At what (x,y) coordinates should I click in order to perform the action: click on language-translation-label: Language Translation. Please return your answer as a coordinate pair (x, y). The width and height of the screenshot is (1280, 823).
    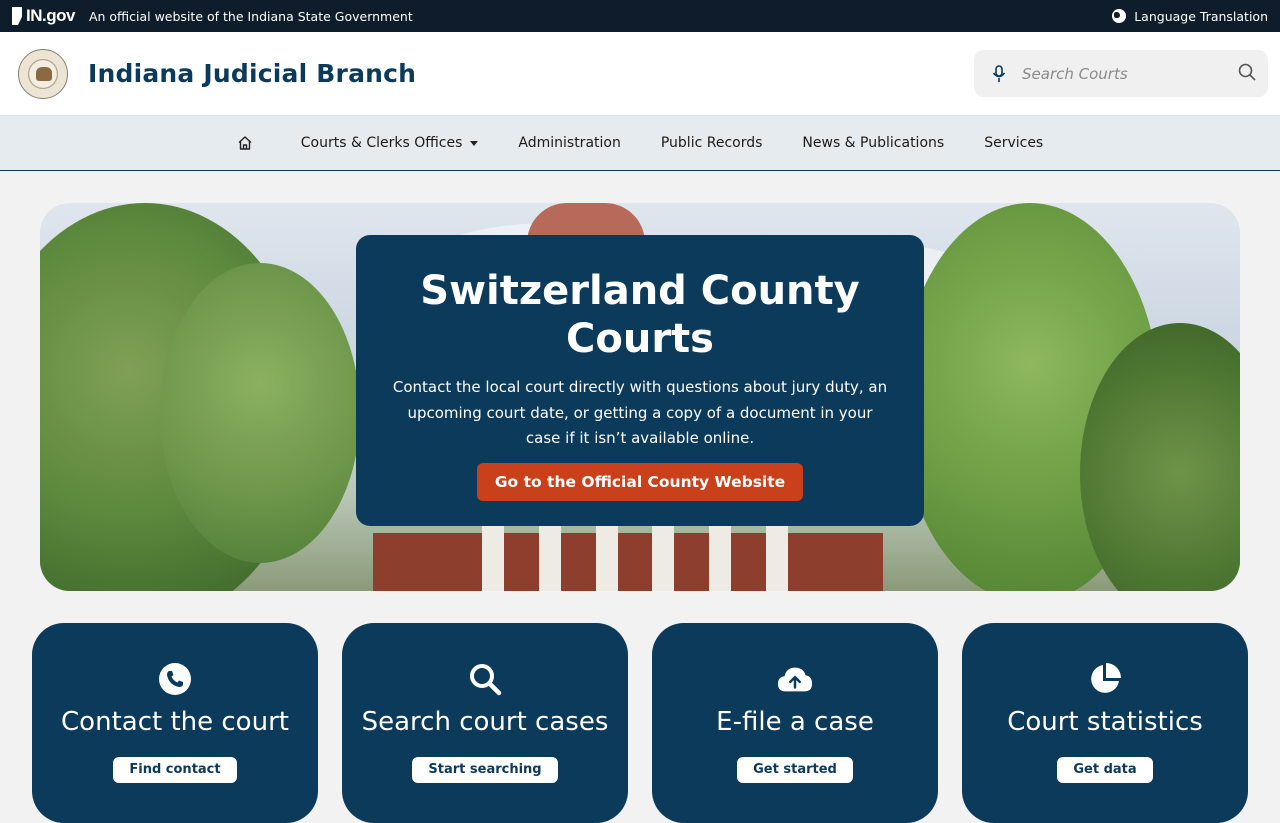
    Looking at the image, I should click on (1201, 16).